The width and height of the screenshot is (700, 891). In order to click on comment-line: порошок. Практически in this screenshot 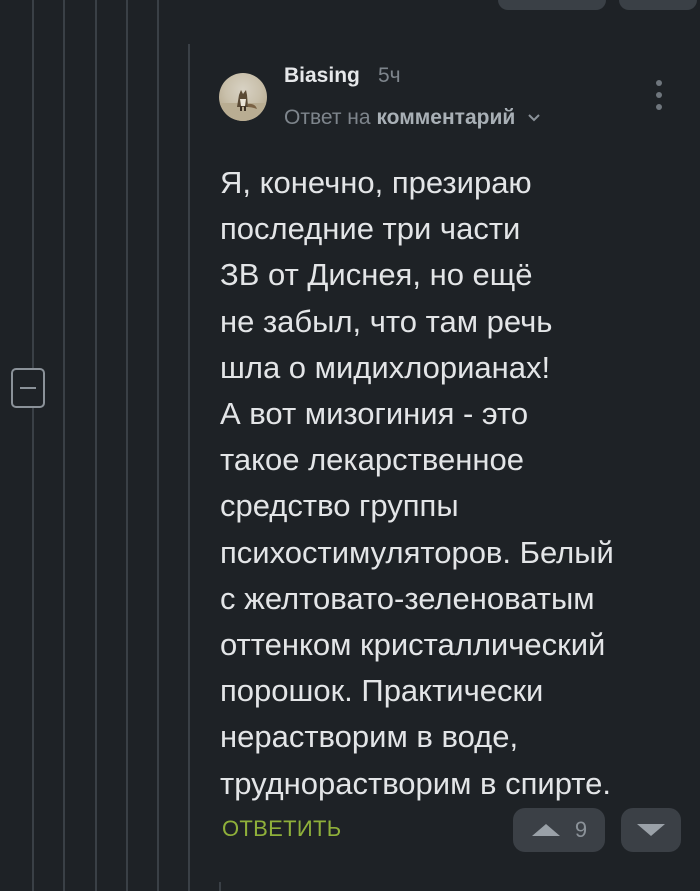, I will do `click(382, 691)`.